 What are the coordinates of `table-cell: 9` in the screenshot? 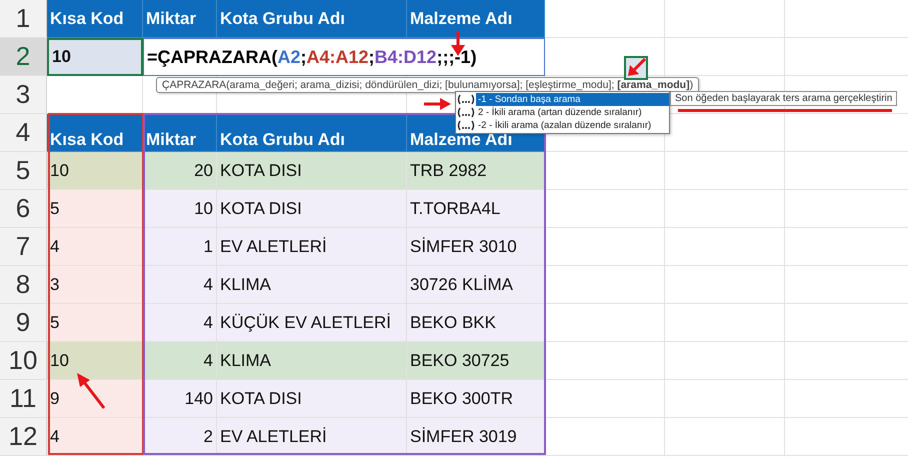 It's located at (95, 399).